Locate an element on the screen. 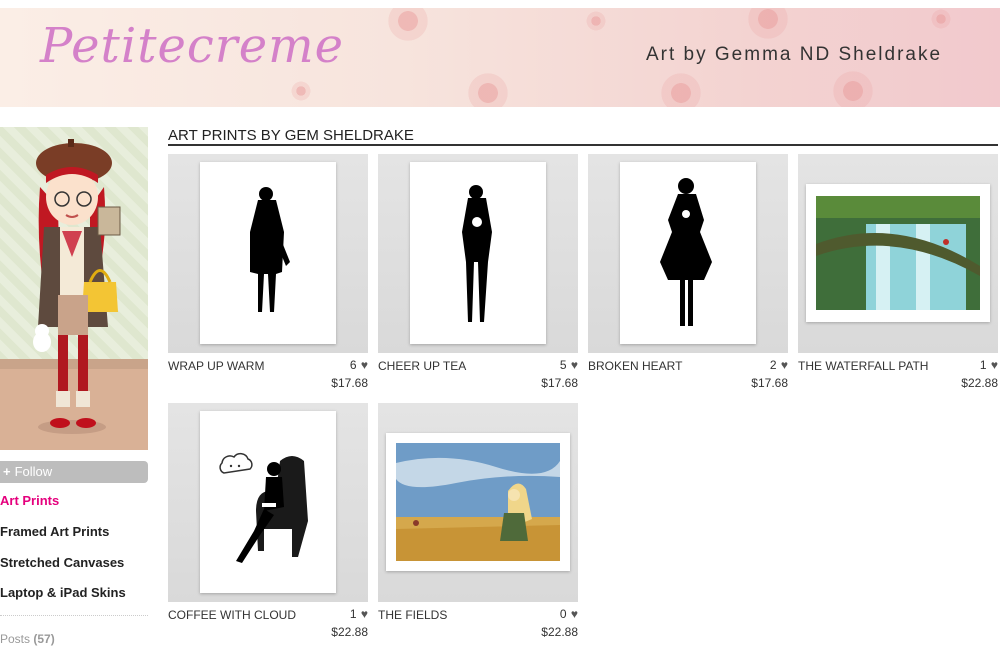 Image resolution: width=1006 pixels, height=650 pixels. product-card: COFFEE WITH CLOUD 1 ♥ $22.88 is located at coordinates (268, 521).